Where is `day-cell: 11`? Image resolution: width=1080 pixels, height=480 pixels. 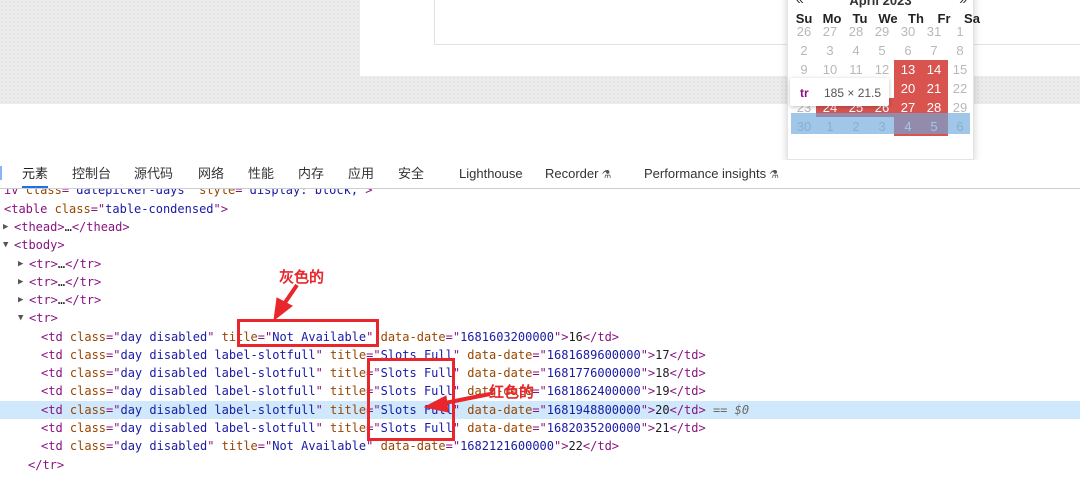 day-cell: 11 is located at coordinates (856, 69).